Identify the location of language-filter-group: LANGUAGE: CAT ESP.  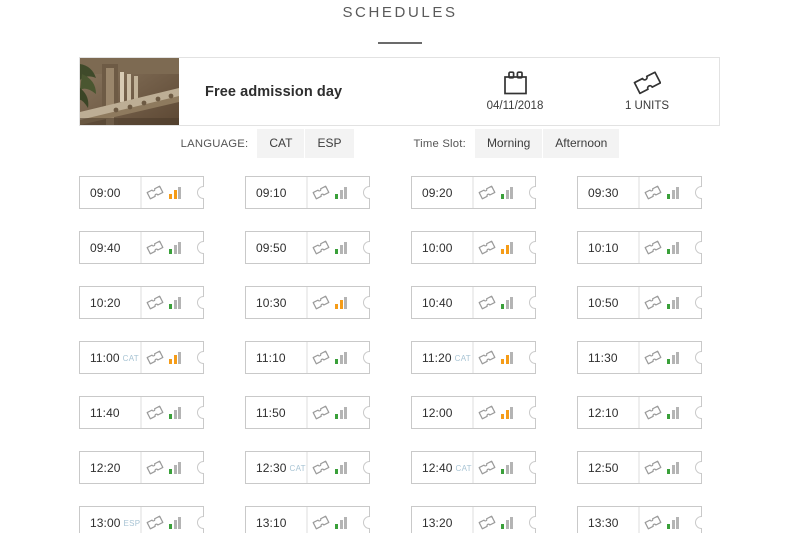
(267, 144).